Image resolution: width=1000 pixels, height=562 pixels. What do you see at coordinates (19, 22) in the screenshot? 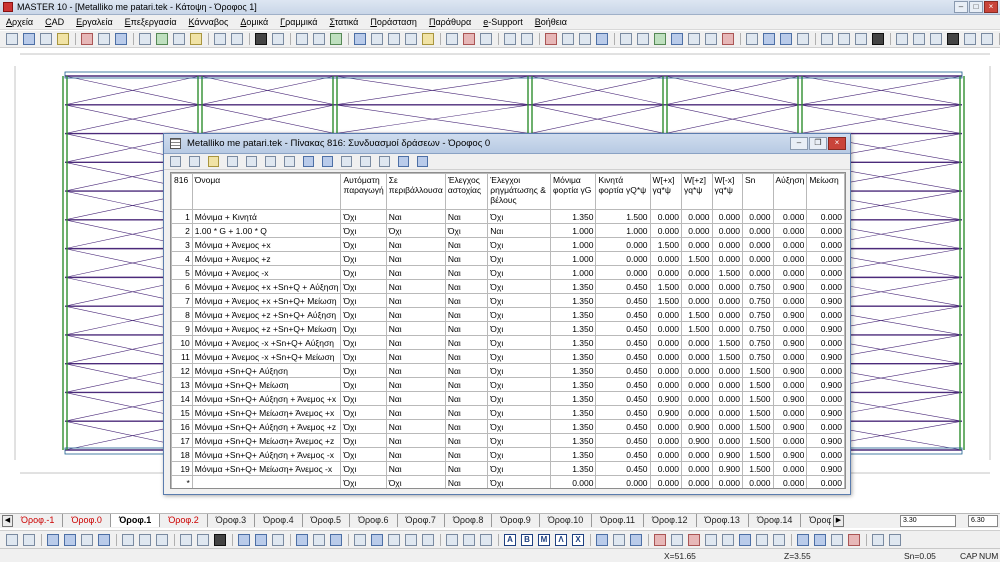
I see `menu-item-0: Αρχεία` at bounding box center [19, 22].